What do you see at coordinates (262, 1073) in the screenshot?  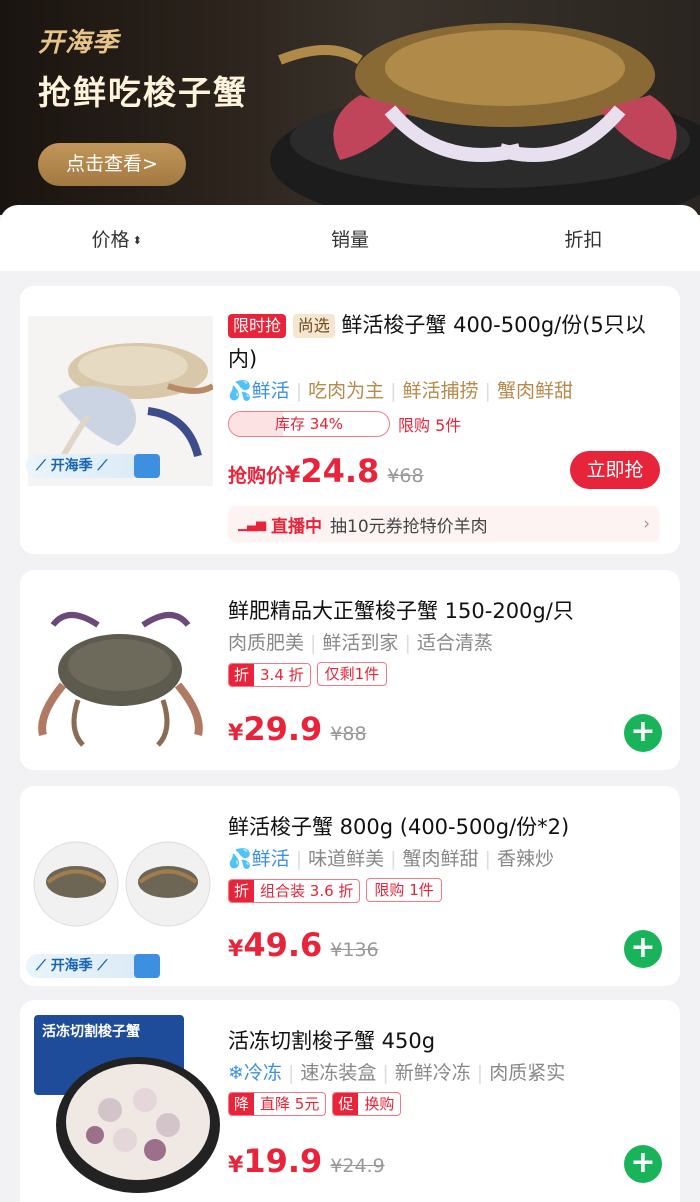 I see `frozen-label: 冷冻` at bounding box center [262, 1073].